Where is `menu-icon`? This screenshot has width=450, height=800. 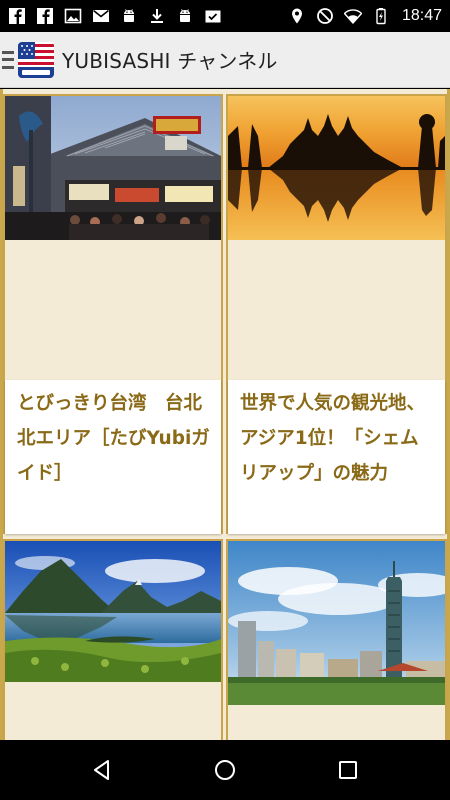 menu-icon is located at coordinates (9, 59).